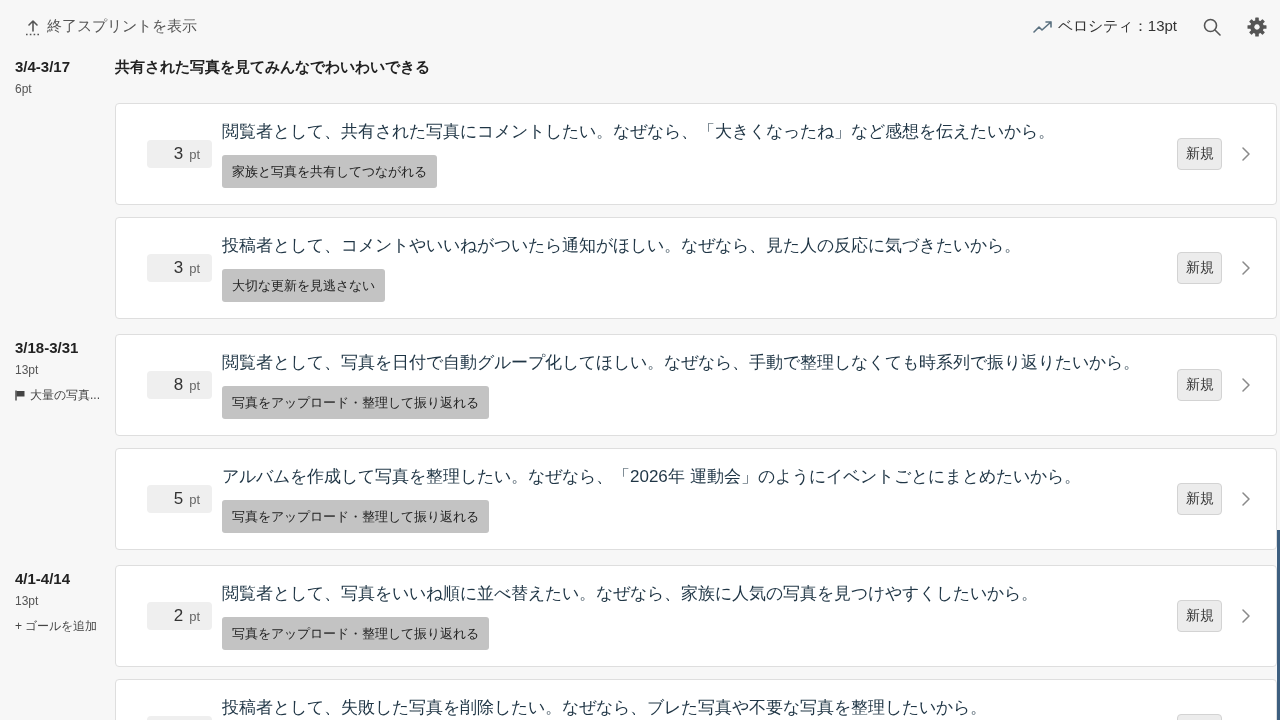  Describe the element at coordinates (696, 268) in the screenshot. I see `story-card: 3 pt 投稿者として、コメントやいいねがついたら通知がほしい。なぜなら、見た人の反応に気づきたいから。 大切な更新を見逃さない 新規` at that location.